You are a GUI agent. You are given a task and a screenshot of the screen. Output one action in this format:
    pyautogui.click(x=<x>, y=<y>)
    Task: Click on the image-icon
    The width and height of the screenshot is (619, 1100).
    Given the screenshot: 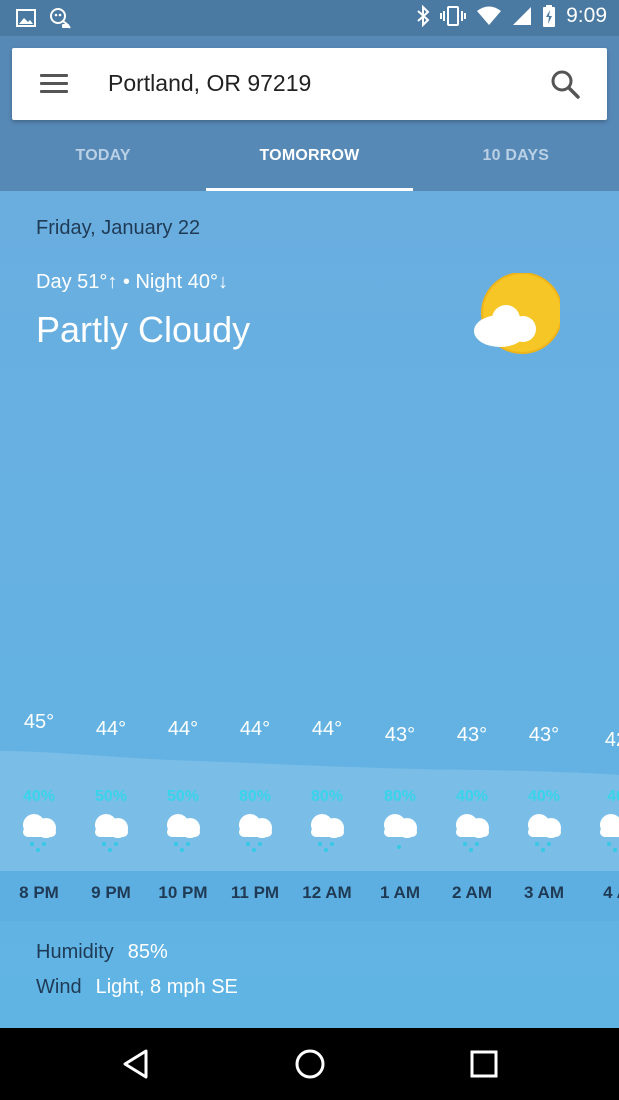 What is the action you would take?
    pyautogui.click(x=26, y=18)
    